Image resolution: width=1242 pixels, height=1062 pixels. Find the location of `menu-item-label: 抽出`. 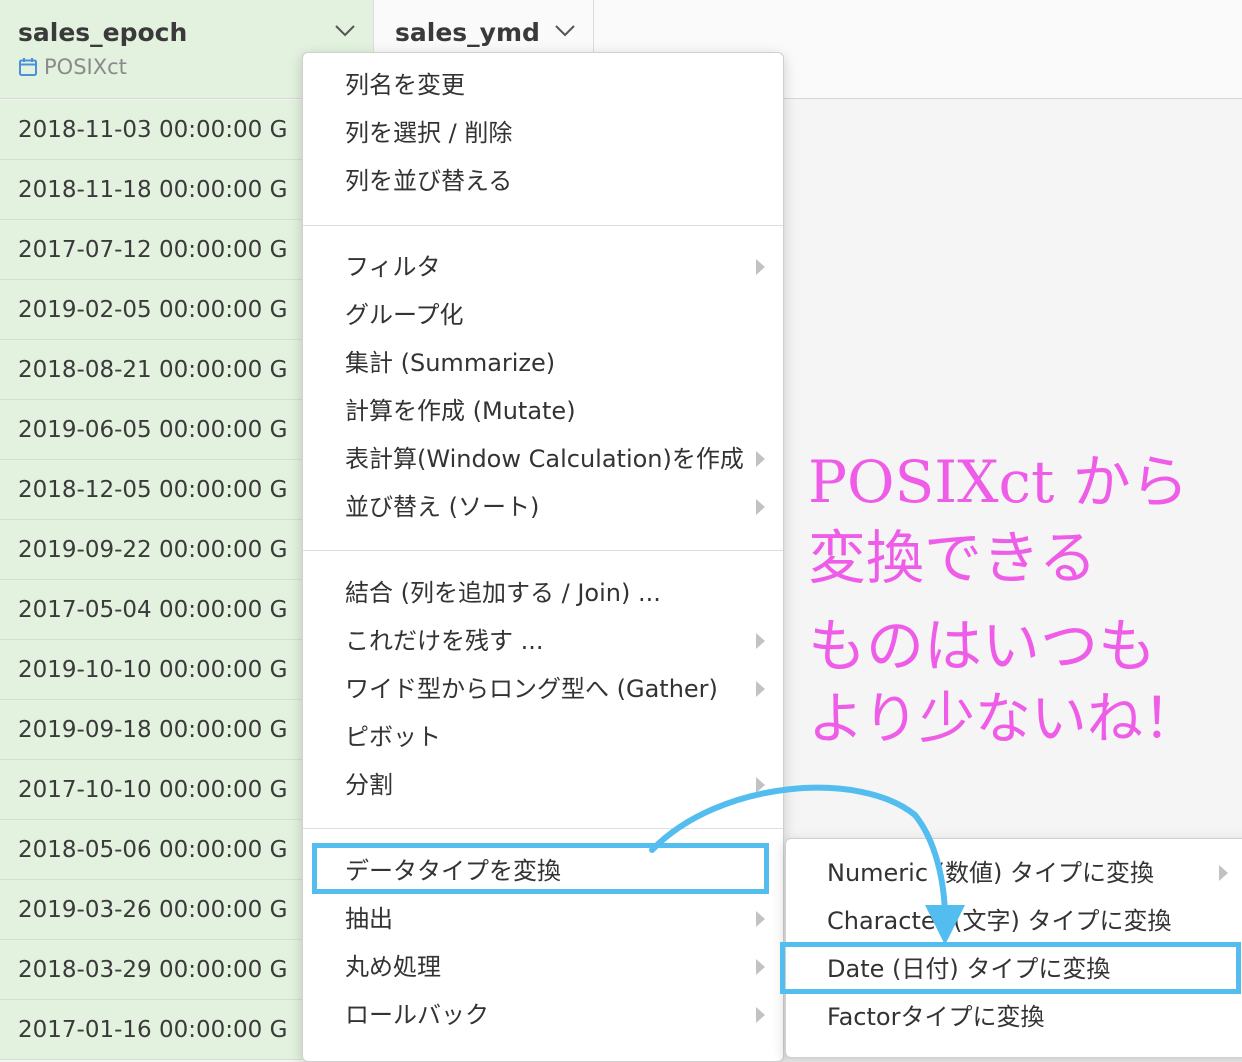

menu-item-label: 抽出 is located at coordinates (369, 919).